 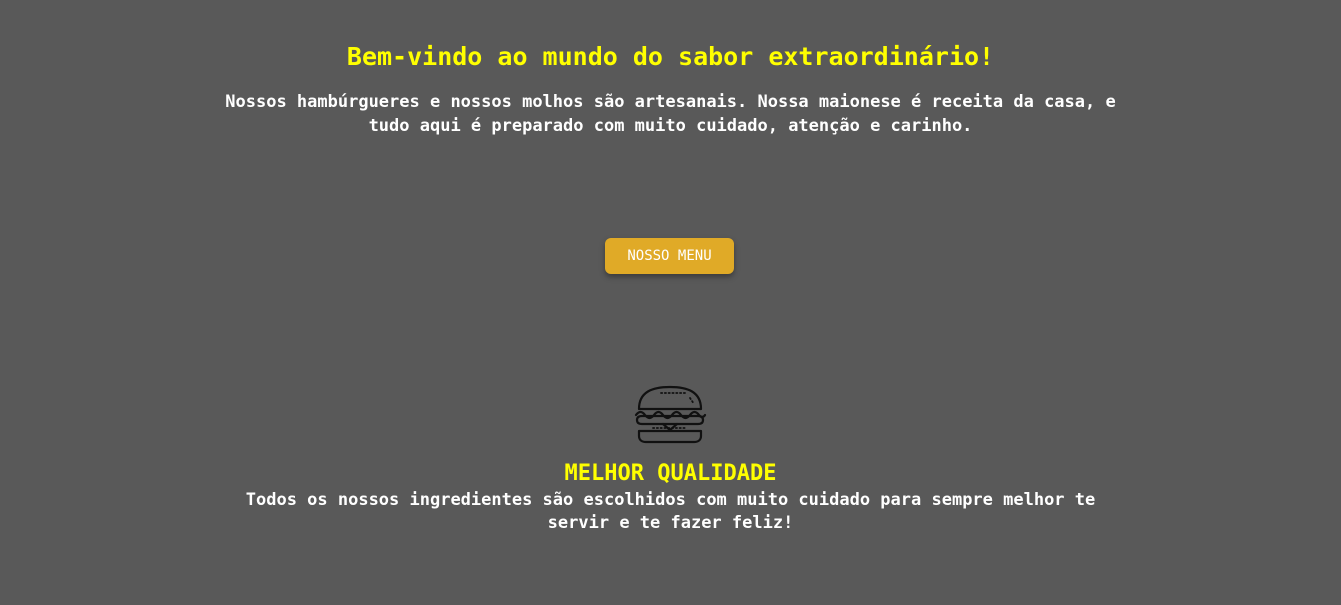 I want to click on feature-title: MELHOR QUALIDADE, so click(x=670, y=473).